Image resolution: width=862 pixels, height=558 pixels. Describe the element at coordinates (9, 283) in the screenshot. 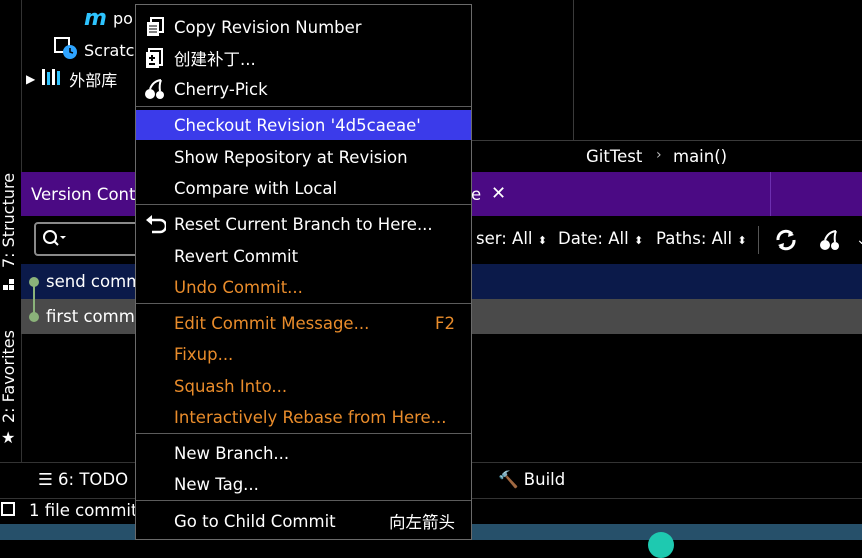

I see `structure-icon` at that location.